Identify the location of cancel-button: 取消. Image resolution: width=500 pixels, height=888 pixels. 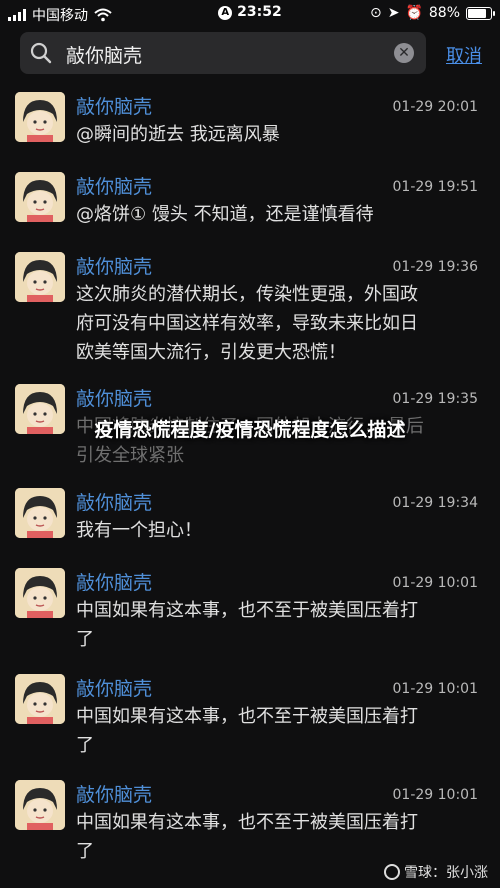
(464, 55).